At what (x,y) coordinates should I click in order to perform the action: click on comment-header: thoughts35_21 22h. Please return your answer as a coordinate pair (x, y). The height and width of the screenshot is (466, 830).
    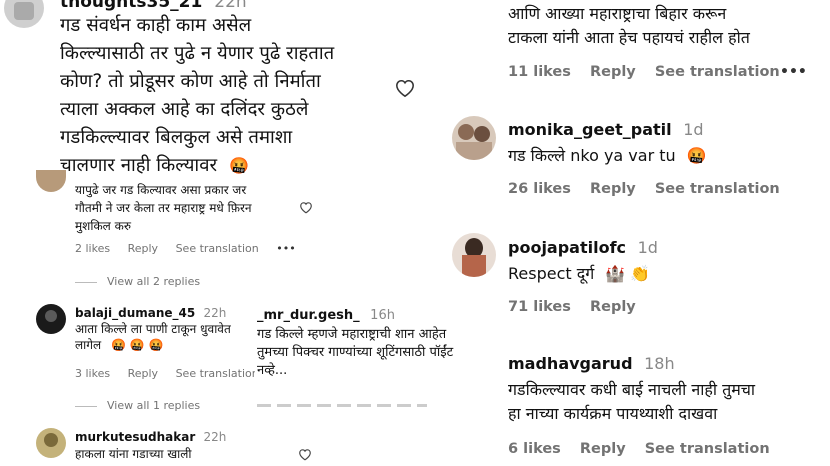
    Looking at the image, I should click on (153, 6).